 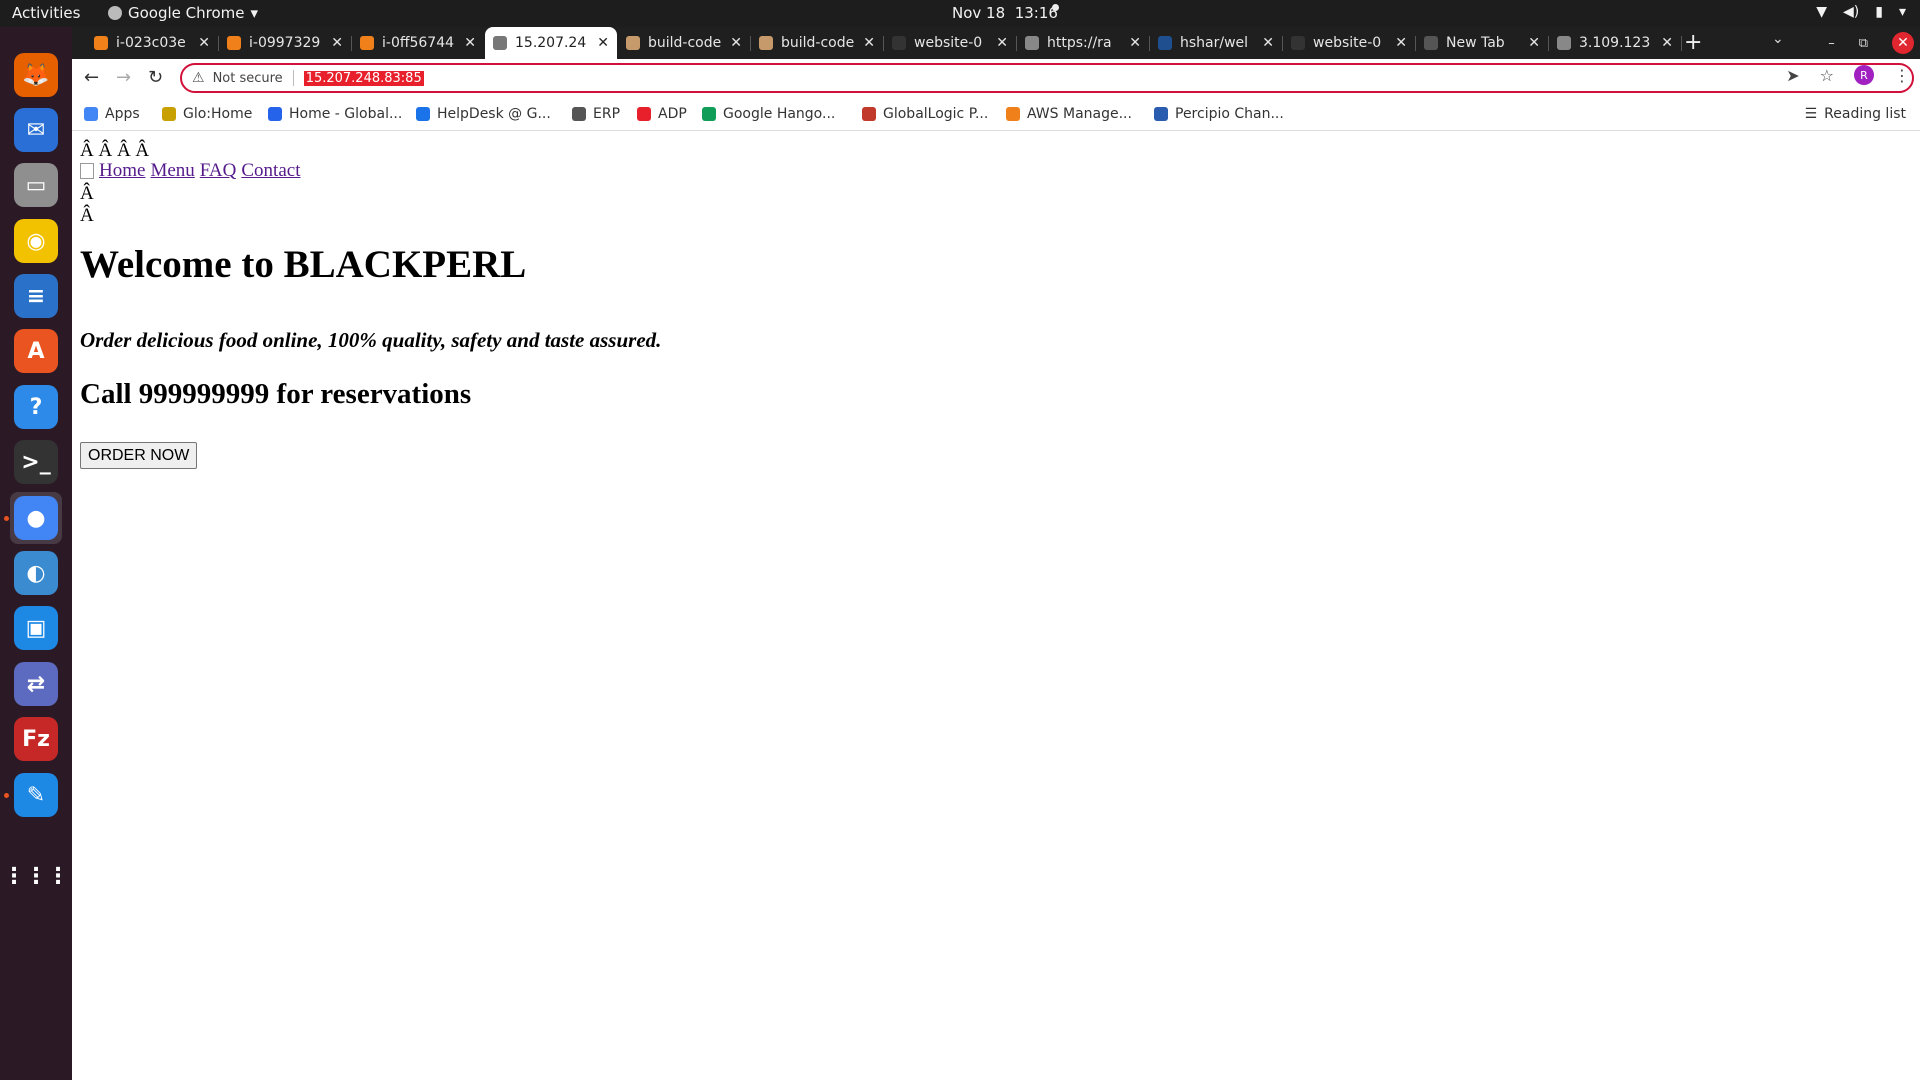 What do you see at coordinates (36, 739) in the screenshot?
I see `dock-item-filezilla: Fz` at bounding box center [36, 739].